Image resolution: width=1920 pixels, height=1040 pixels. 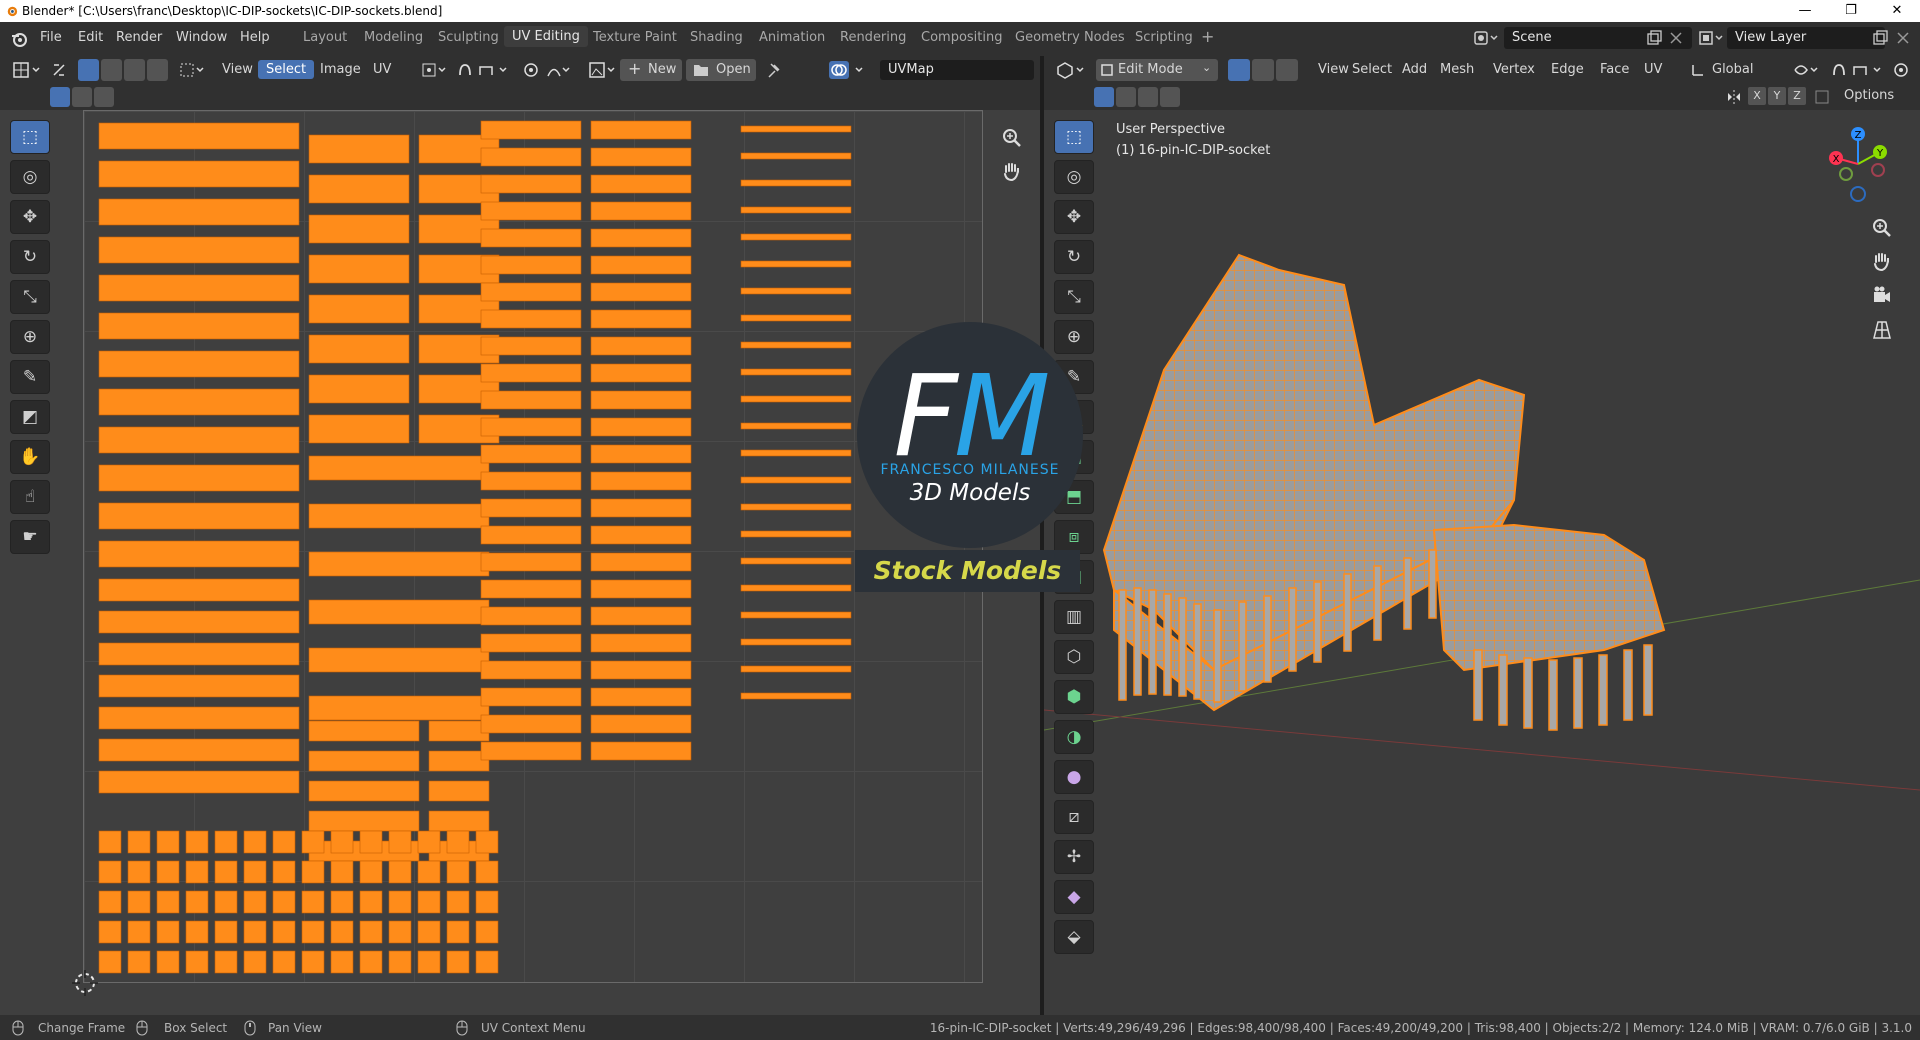 What do you see at coordinates (30, 217) in the screenshot?
I see `move-icon: ✥` at bounding box center [30, 217].